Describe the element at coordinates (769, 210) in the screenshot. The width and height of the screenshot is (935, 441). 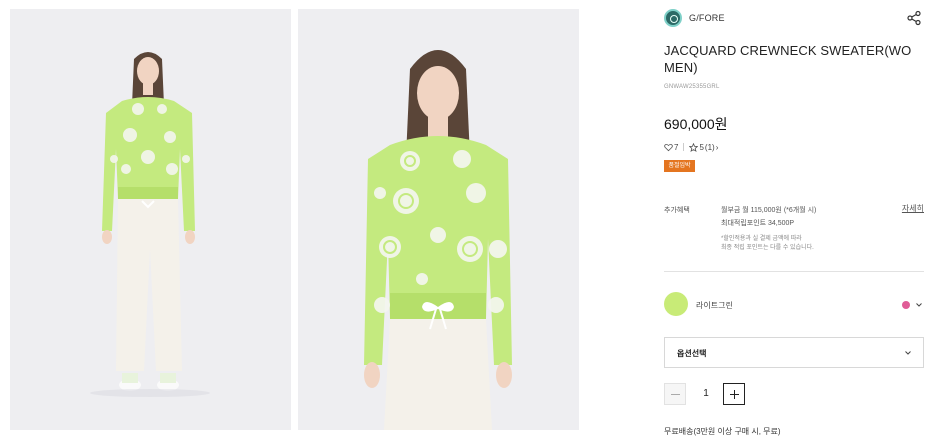
I see `installment-info: 월부금 월 115,000원 (*6개월 시)` at that location.